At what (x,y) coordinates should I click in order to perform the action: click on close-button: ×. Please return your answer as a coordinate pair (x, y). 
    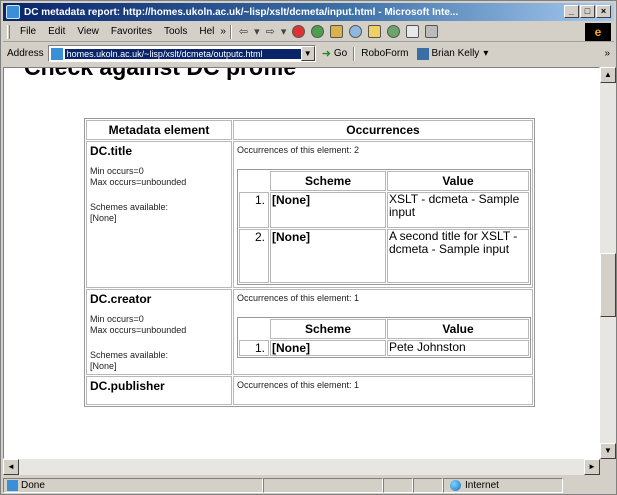
    Looking at the image, I should click on (603, 11).